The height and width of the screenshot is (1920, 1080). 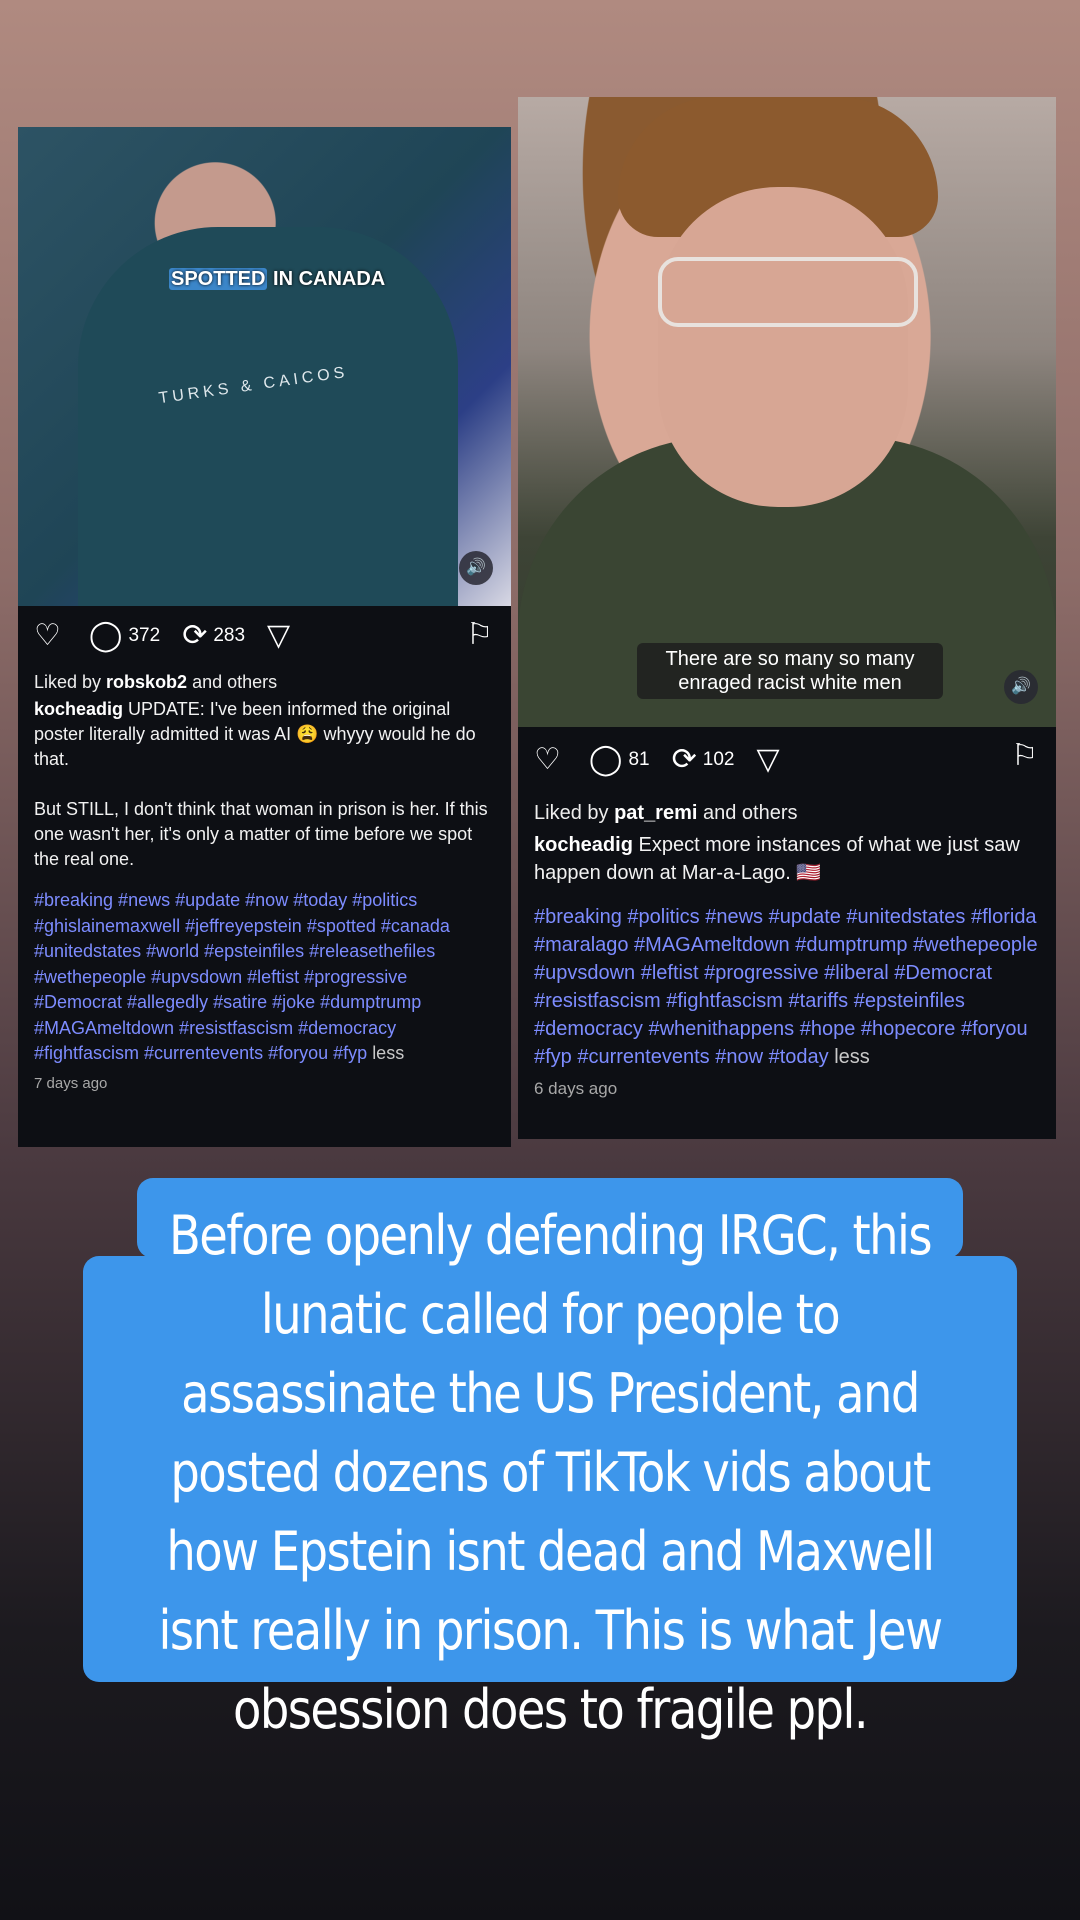 I want to click on repost-count: 283, so click(x=229, y=635).